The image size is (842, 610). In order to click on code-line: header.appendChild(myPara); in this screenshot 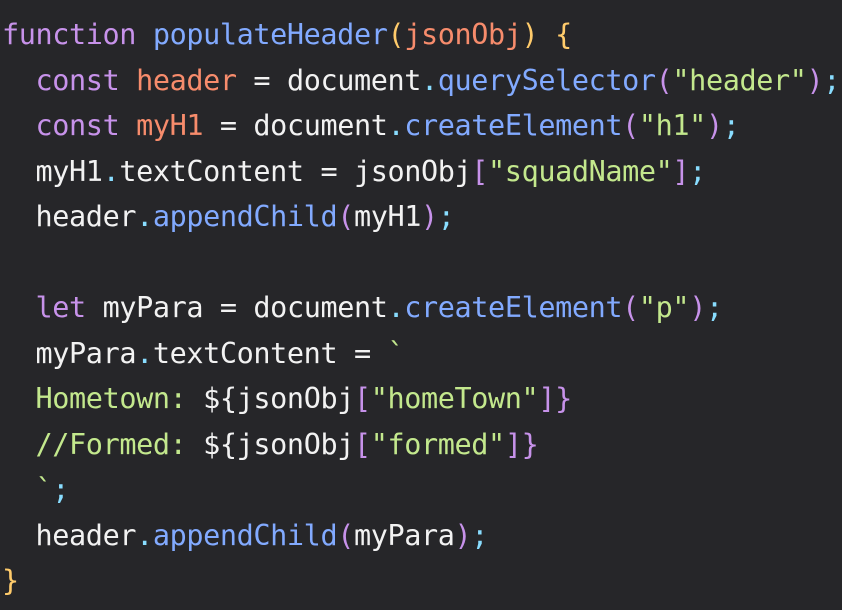, I will do `click(422, 536)`.